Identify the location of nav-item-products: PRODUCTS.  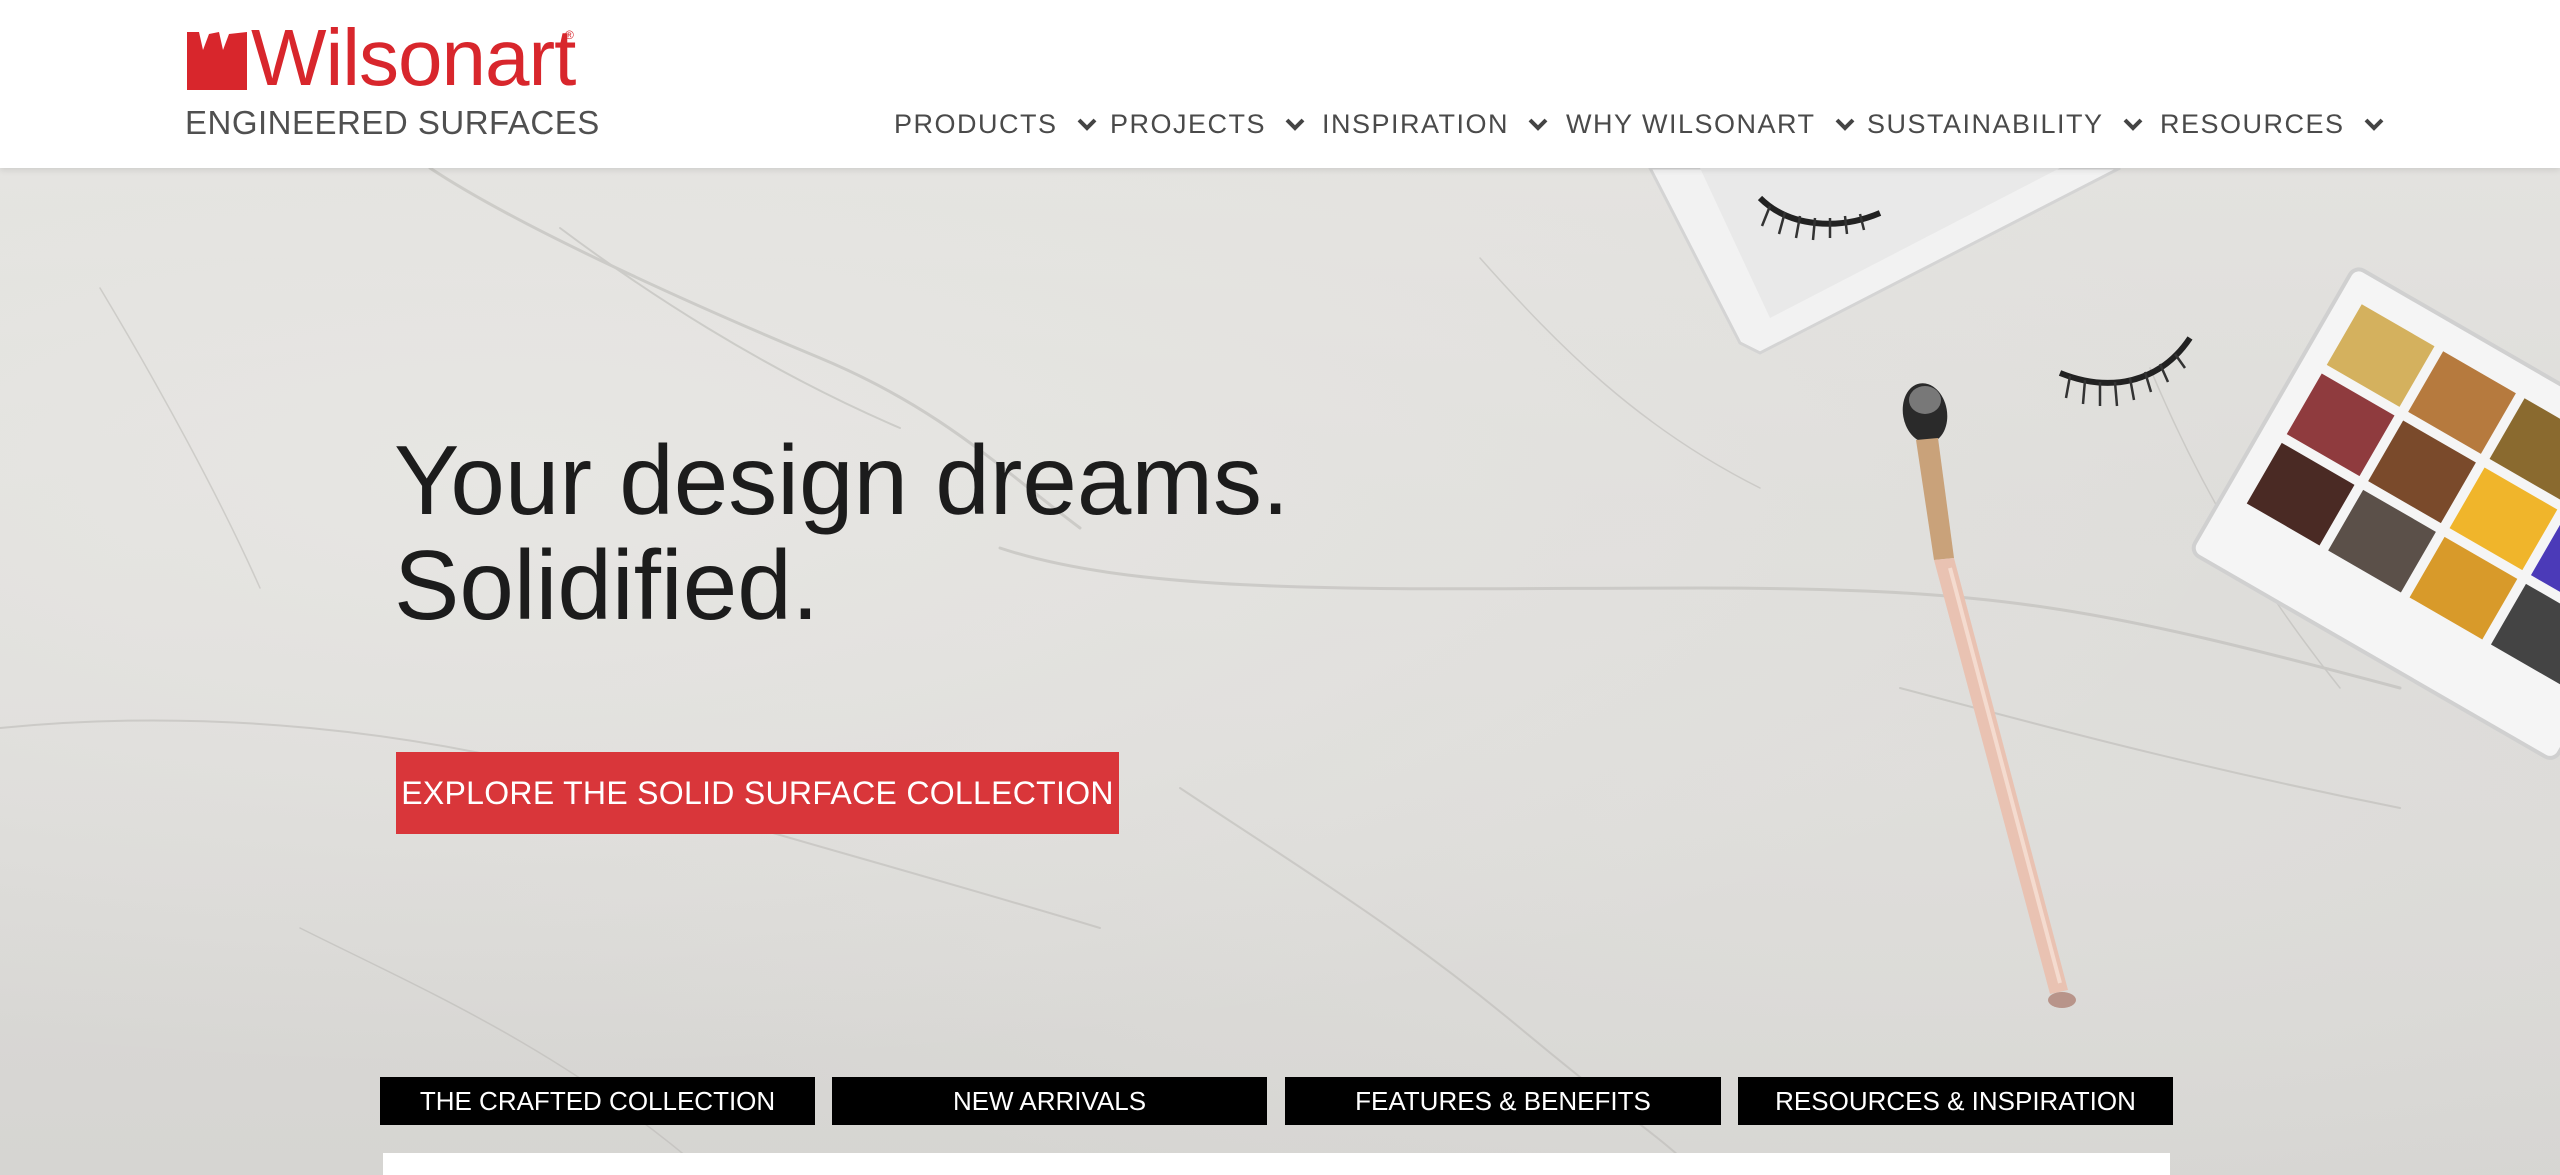
(996, 124).